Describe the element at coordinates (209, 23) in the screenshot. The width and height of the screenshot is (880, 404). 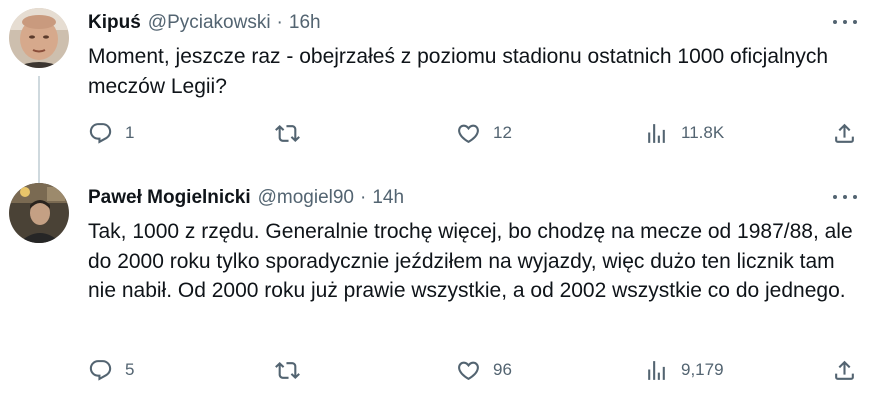
I see `author-handle: @Pyciakowski` at that location.